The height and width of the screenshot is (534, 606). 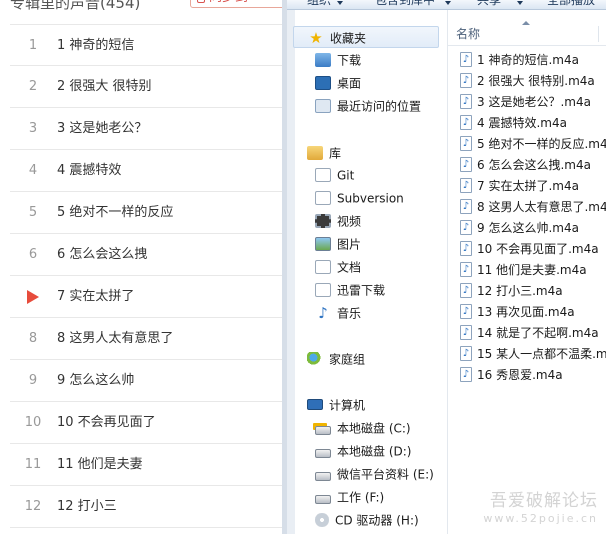 I want to click on track-row: 9 9 怎么这么帅, so click(x=146, y=381).